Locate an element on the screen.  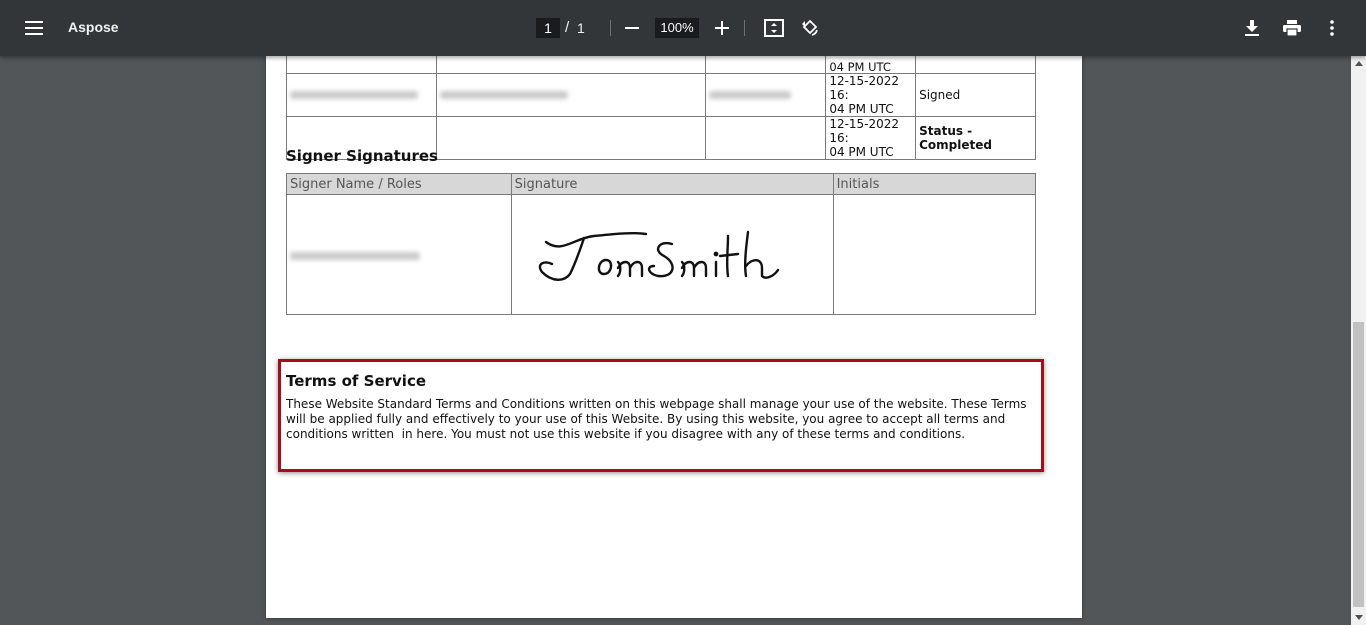
zoom-level-input: 100% is located at coordinates (677, 28).